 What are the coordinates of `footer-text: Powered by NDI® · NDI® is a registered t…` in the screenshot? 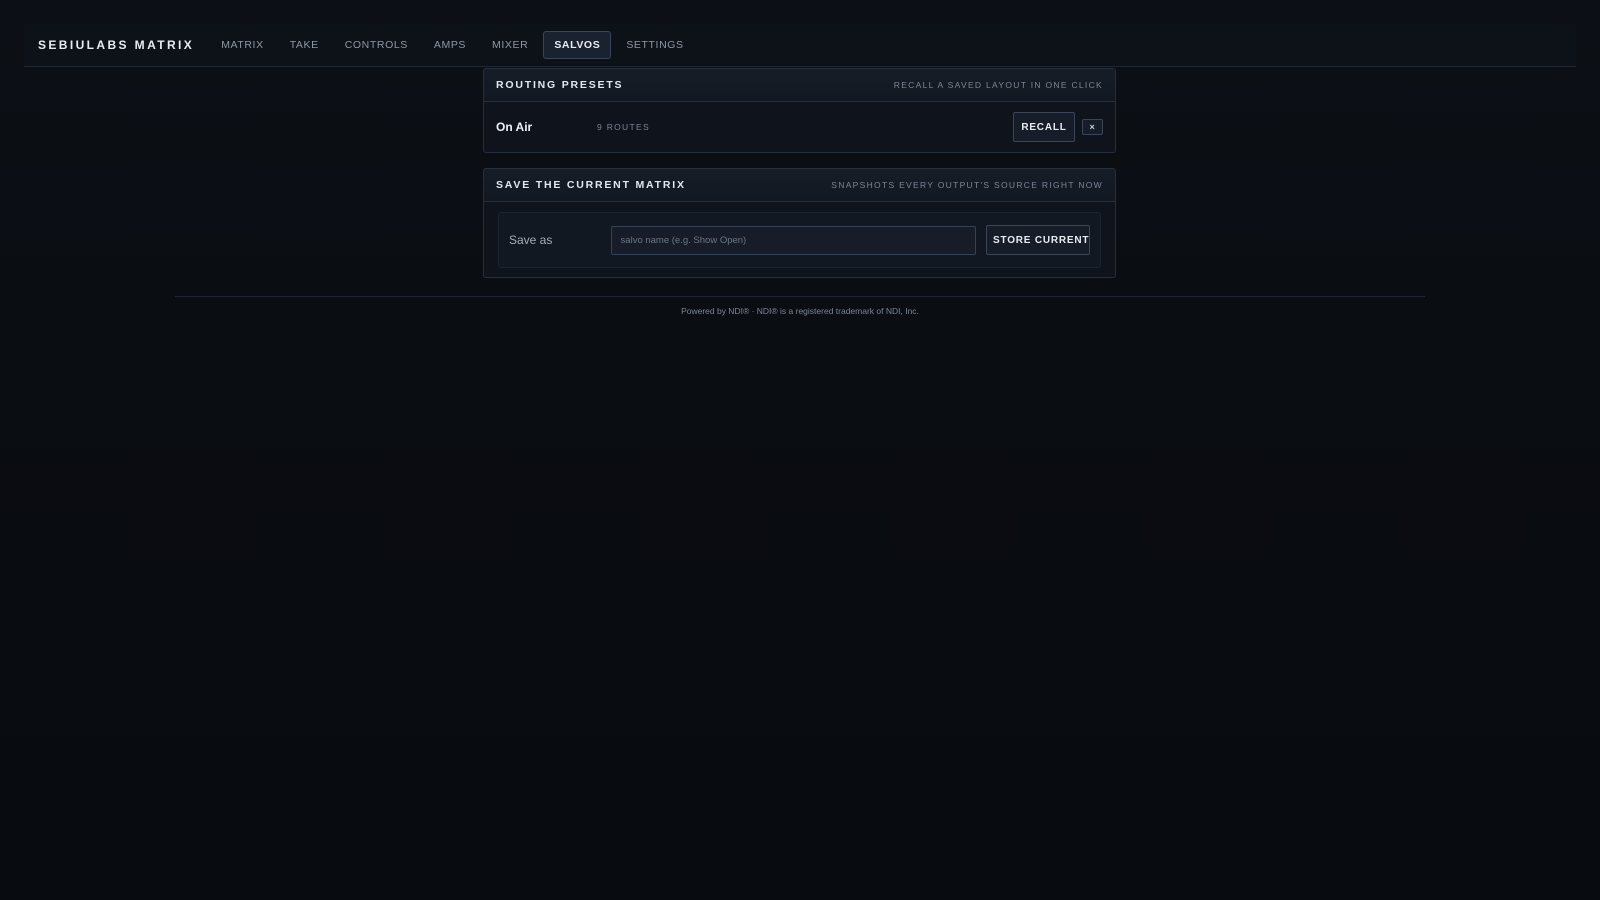 It's located at (800, 311).